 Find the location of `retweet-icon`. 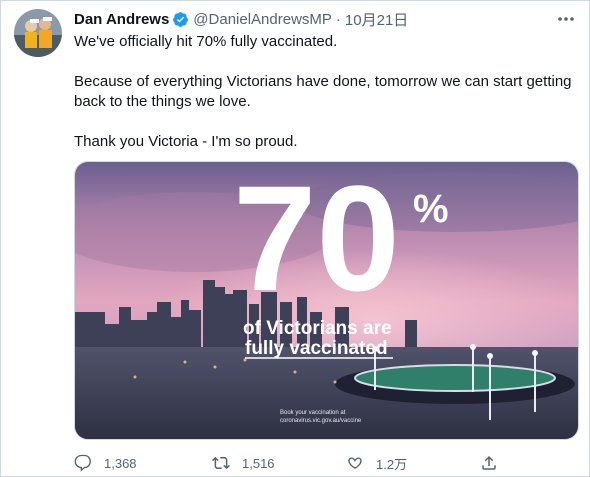

retweet-icon is located at coordinates (221, 463).